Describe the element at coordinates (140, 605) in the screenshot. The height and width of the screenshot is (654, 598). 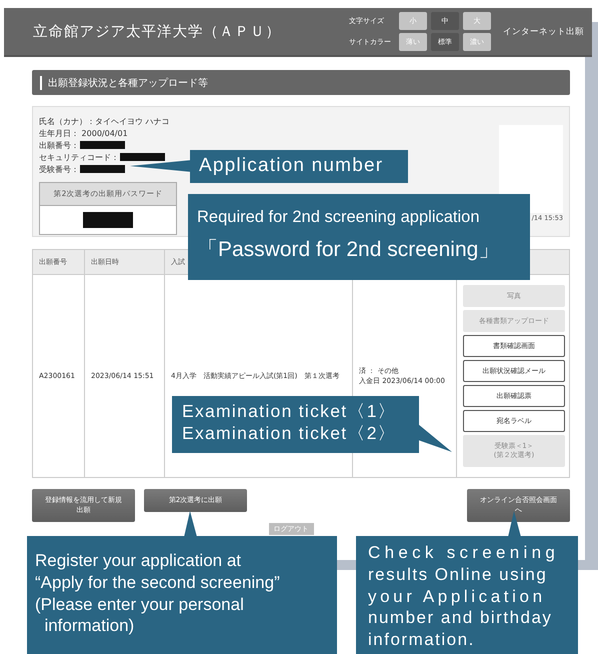
I see `callout-text: (Please enter your personal` at that location.